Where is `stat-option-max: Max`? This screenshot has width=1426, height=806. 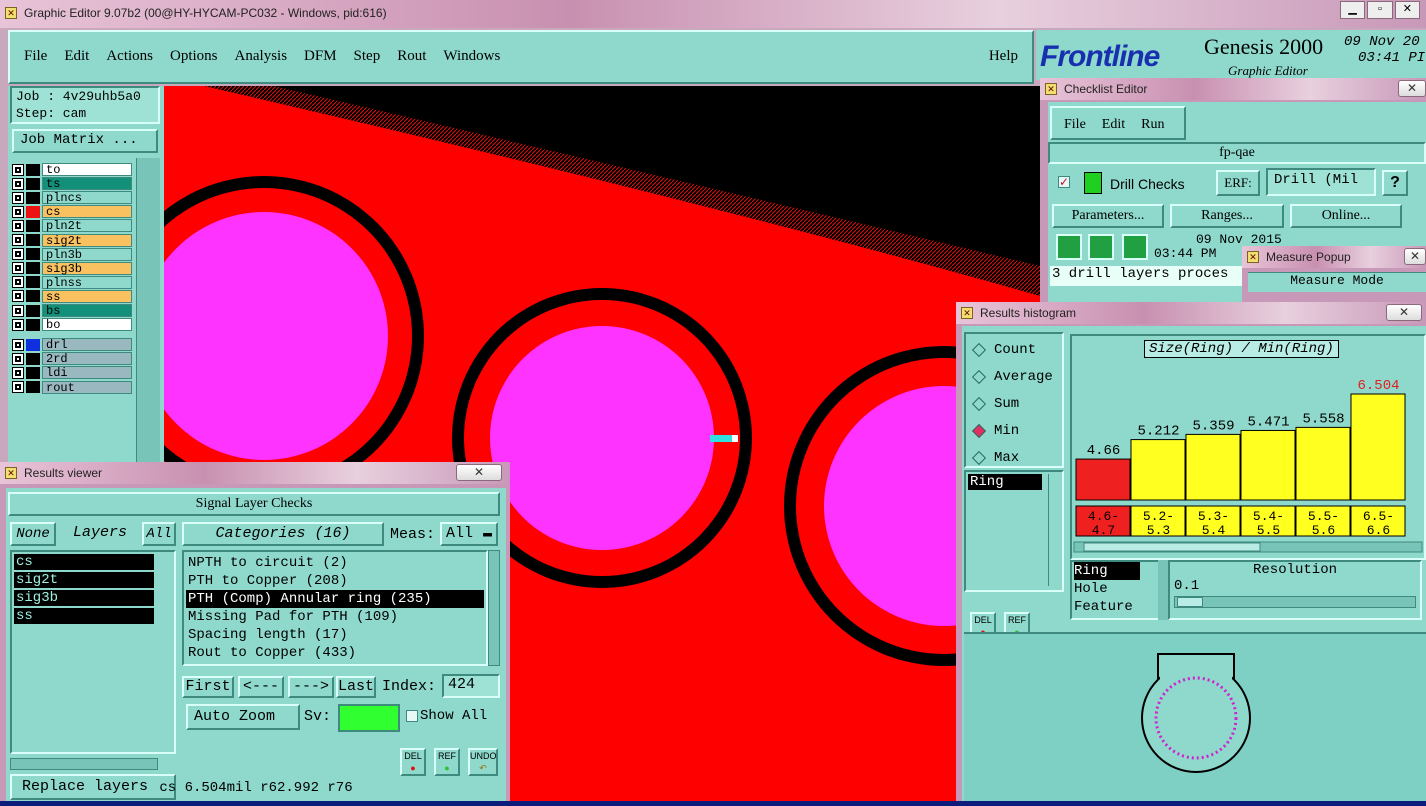 stat-option-max: Max is located at coordinates (995, 458).